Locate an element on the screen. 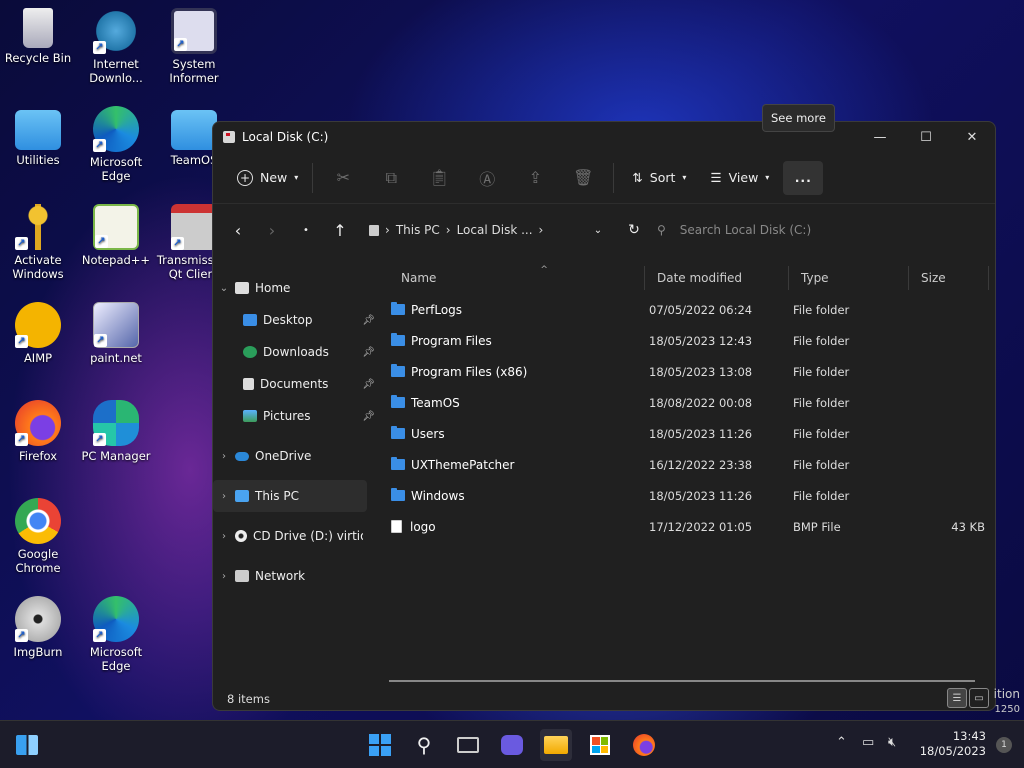 The width and height of the screenshot is (1024, 768). rename-icon: Ⓐ is located at coordinates (487, 178).